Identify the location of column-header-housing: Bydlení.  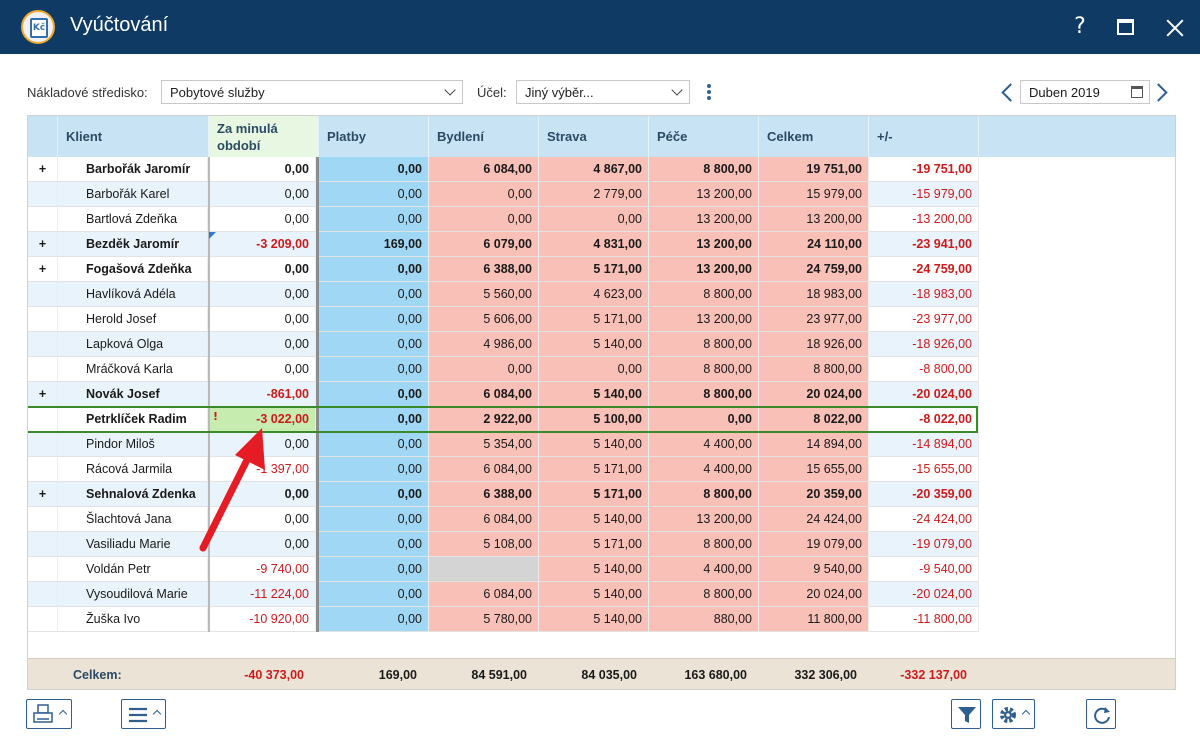
(484, 136).